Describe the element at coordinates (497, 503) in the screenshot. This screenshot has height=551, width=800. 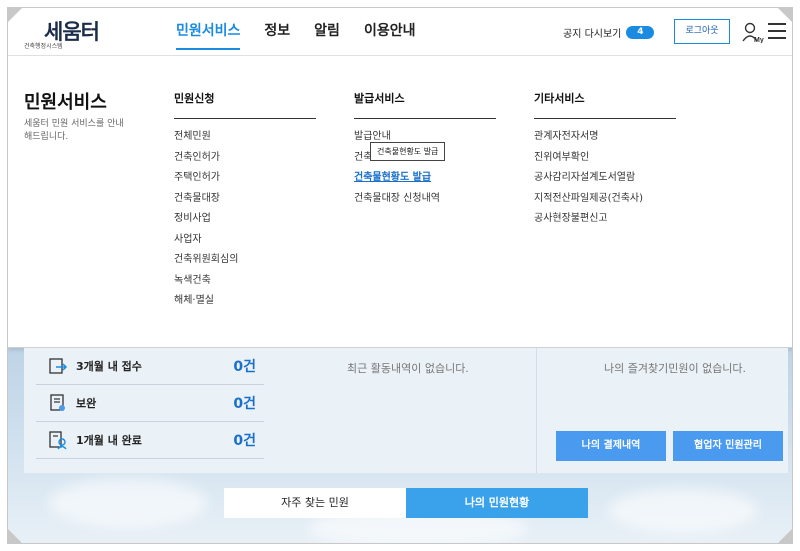
I see `tab-my-status: 나의 민원현황` at that location.